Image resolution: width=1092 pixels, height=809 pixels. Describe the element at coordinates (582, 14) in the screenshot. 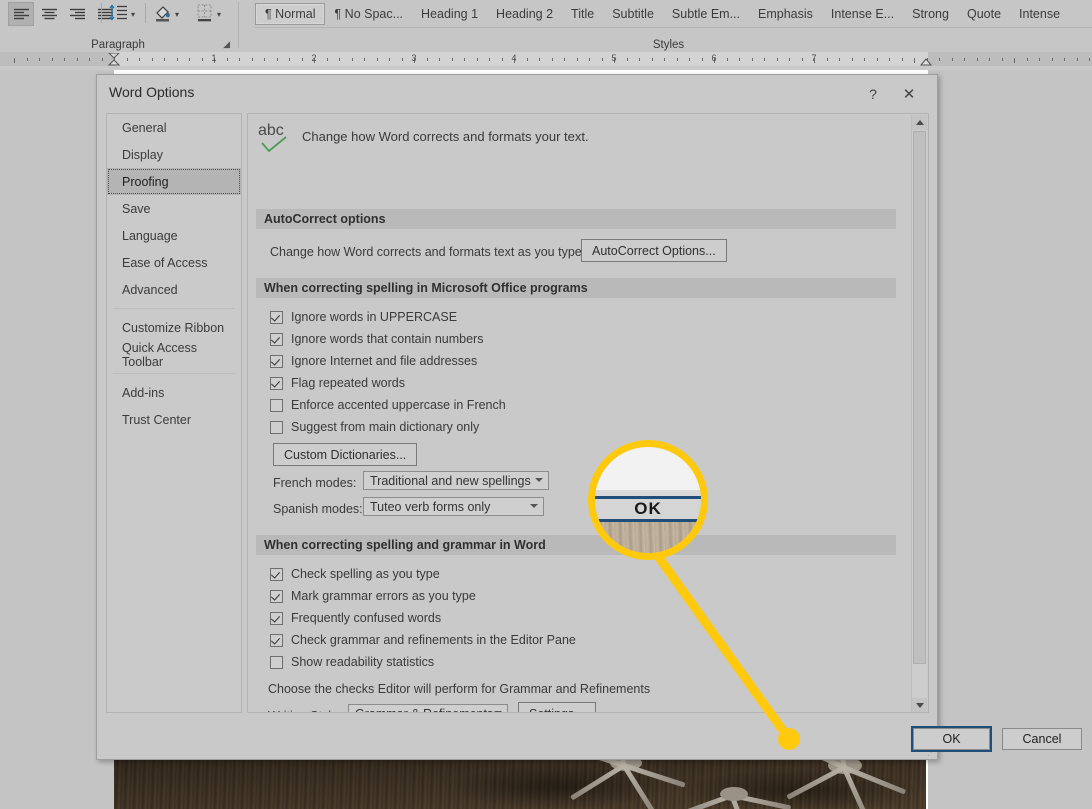

I see `style-item-title: Title` at that location.